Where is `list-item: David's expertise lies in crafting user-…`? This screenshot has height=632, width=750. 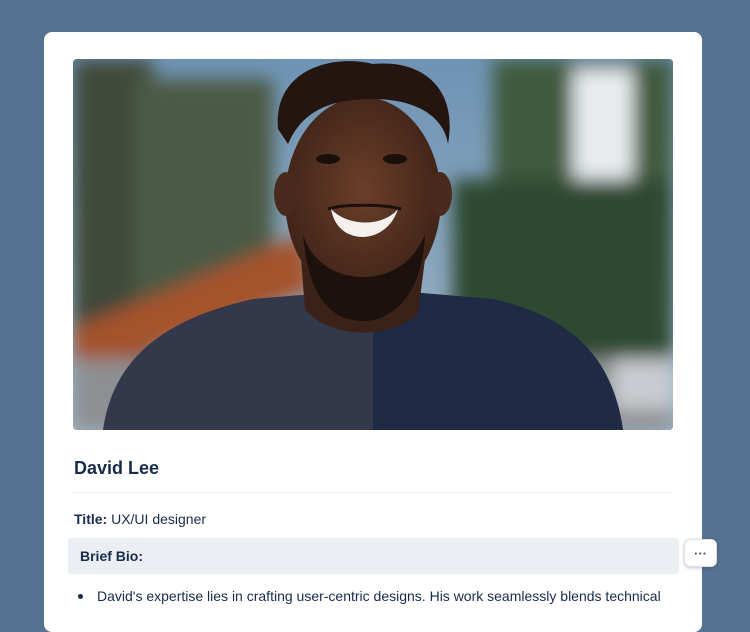
list-item: David's expertise lies in crafting user-… is located at coordinates (374, 596).